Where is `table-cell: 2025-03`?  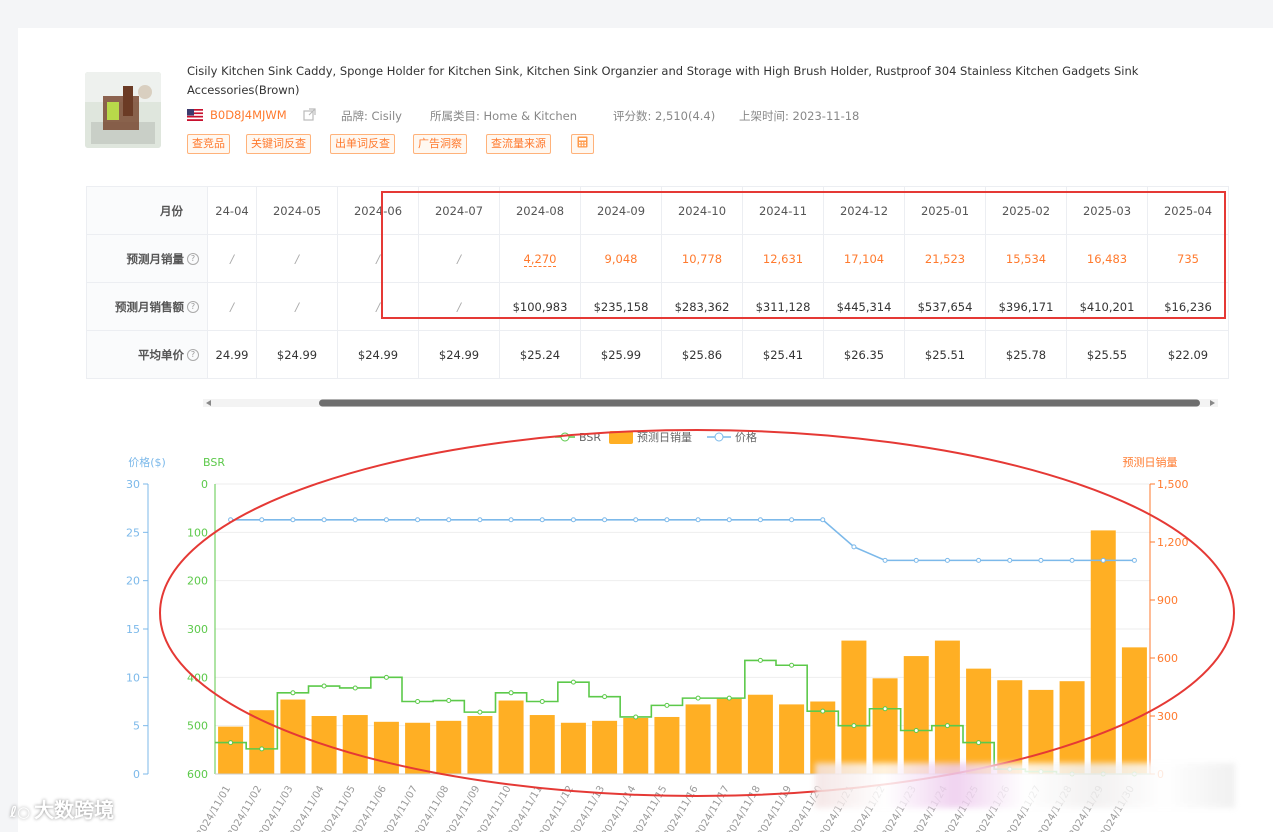
table-cell: 2025-03 is located at coordinates (1107, 210).